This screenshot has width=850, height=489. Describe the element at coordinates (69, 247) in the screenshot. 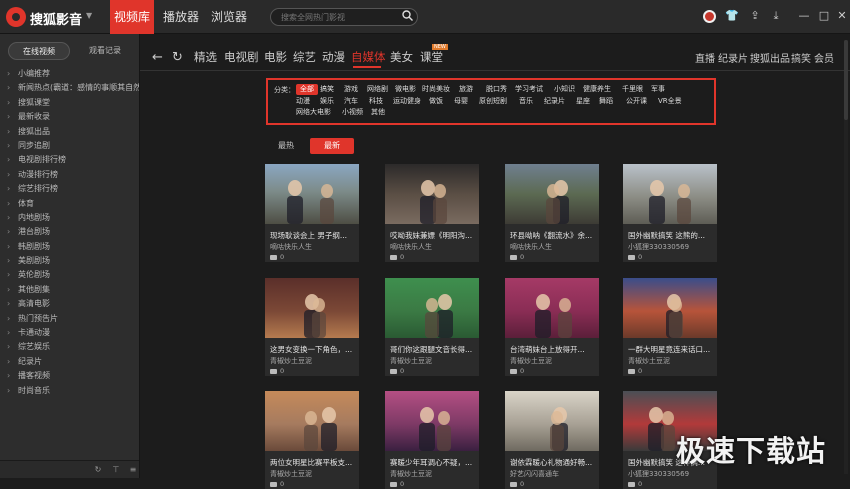

I see `sidebar-item: 韩剧剧场` at that location.